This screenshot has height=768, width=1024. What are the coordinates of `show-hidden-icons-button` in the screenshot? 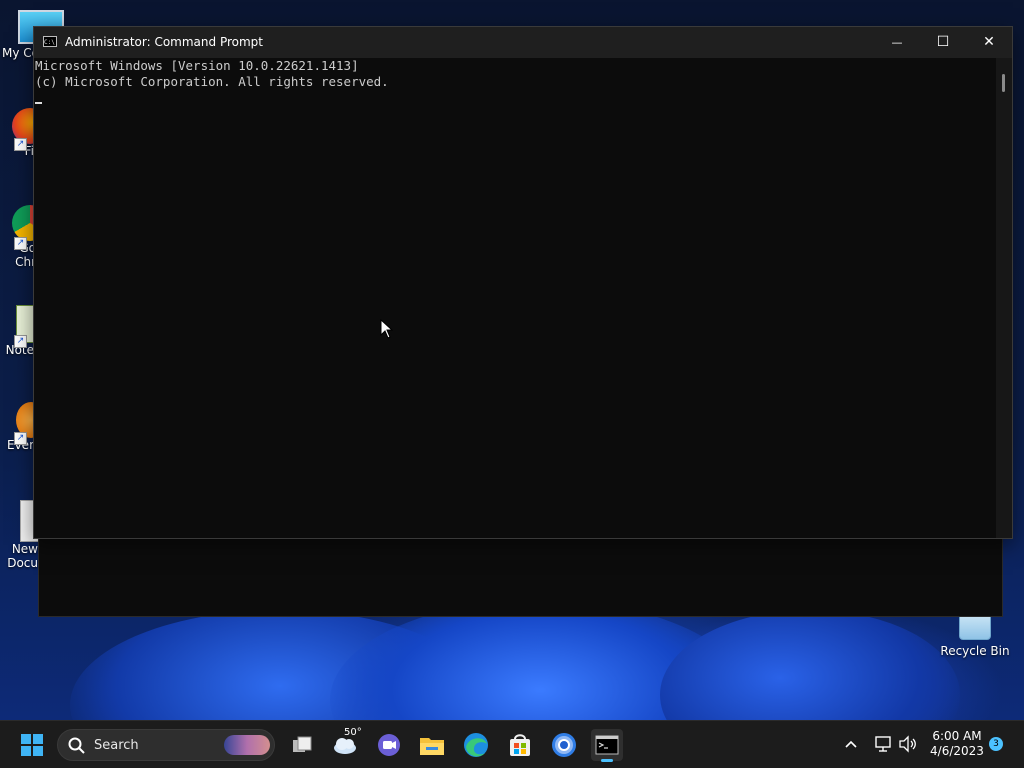 It's located at (851, 746).